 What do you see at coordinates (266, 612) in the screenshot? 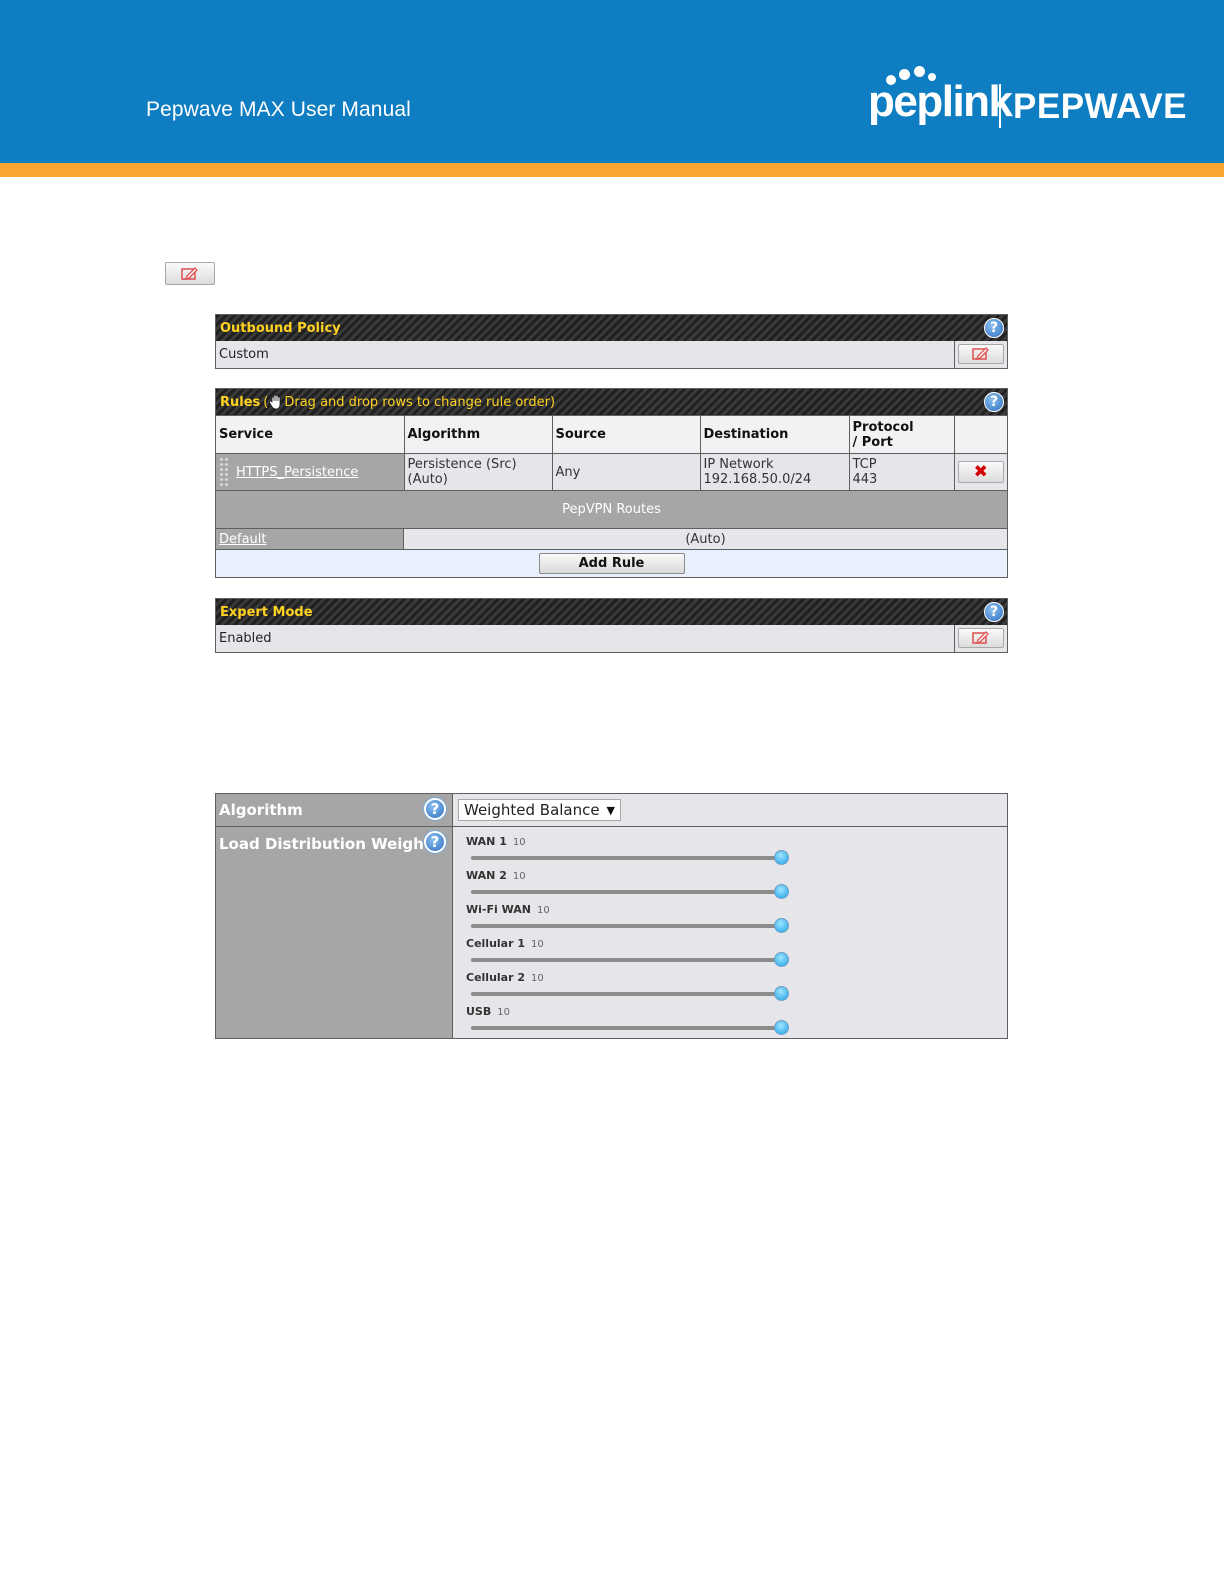
I see `expert-mode-title: Expert Mode` at bounding box center [266, 612].